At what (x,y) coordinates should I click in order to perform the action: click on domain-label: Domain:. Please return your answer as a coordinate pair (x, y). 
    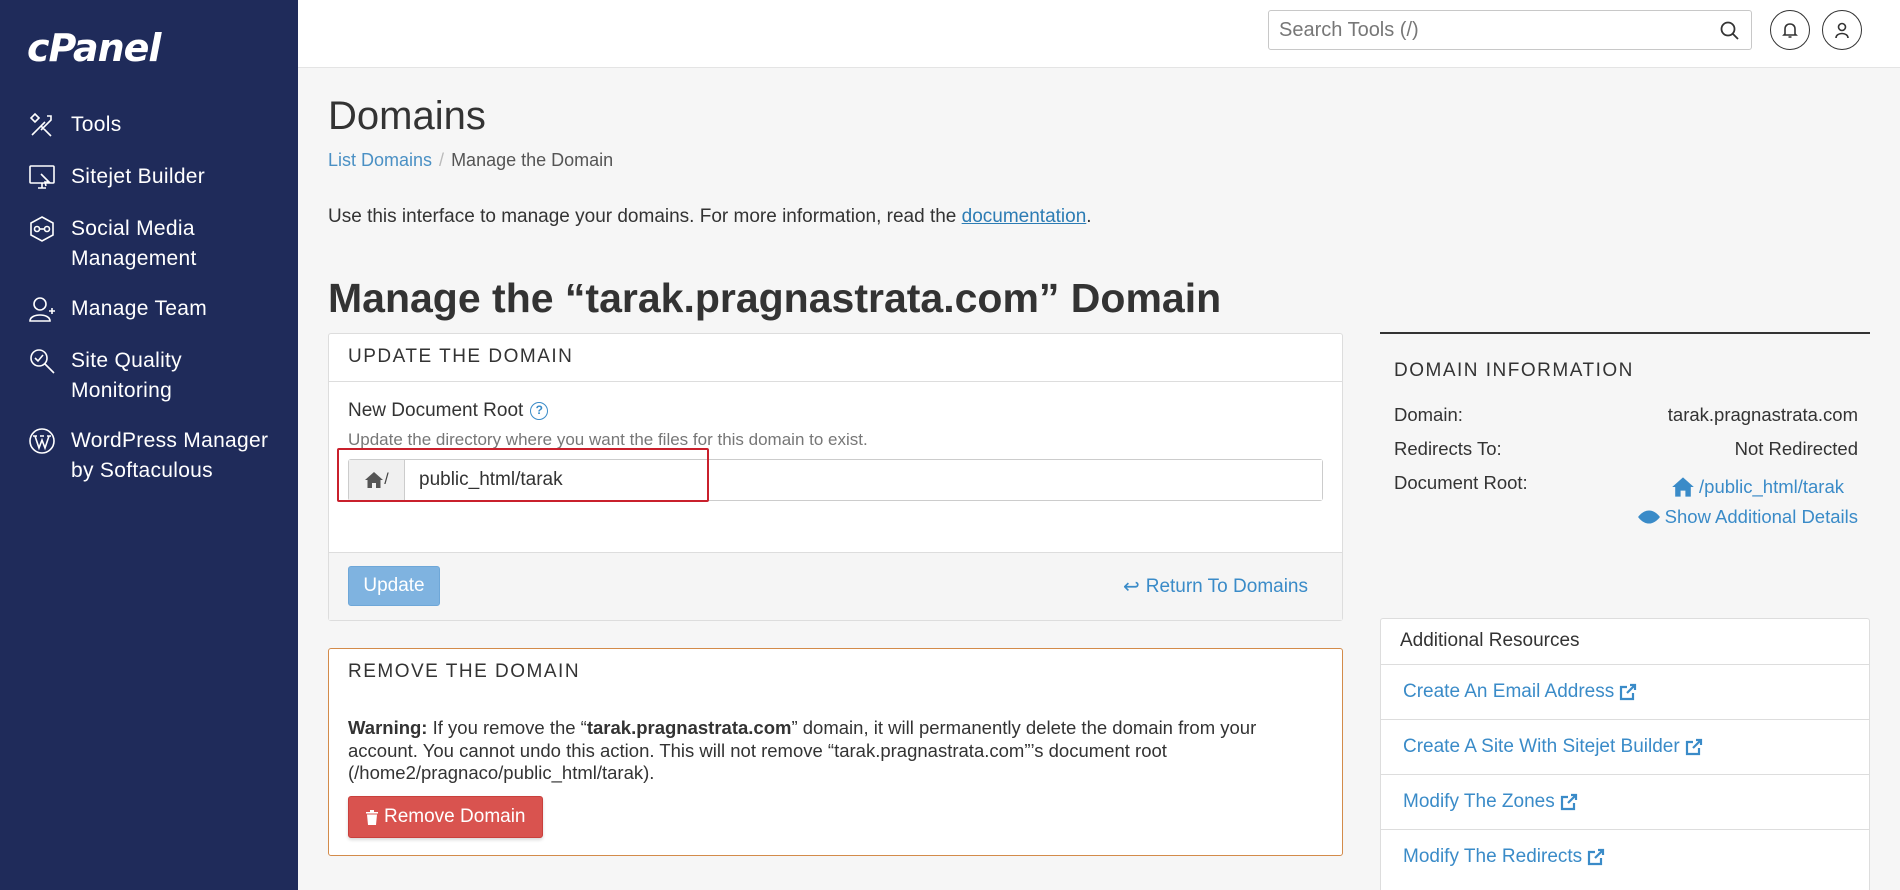
    Looking at the image, I should click on (1428, 414).